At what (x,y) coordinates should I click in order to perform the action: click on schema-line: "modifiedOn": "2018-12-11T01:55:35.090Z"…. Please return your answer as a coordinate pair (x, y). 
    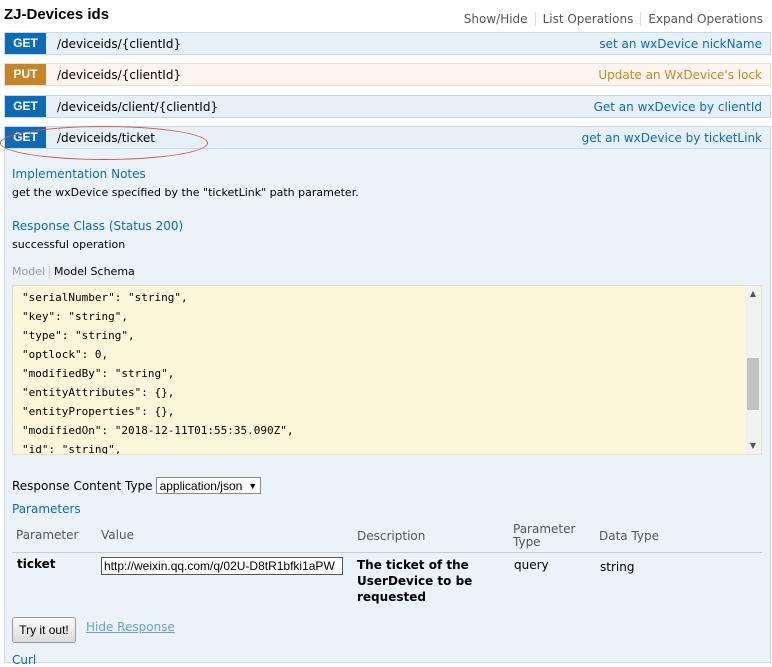
    Looking at the image, I should click on (158, 430).